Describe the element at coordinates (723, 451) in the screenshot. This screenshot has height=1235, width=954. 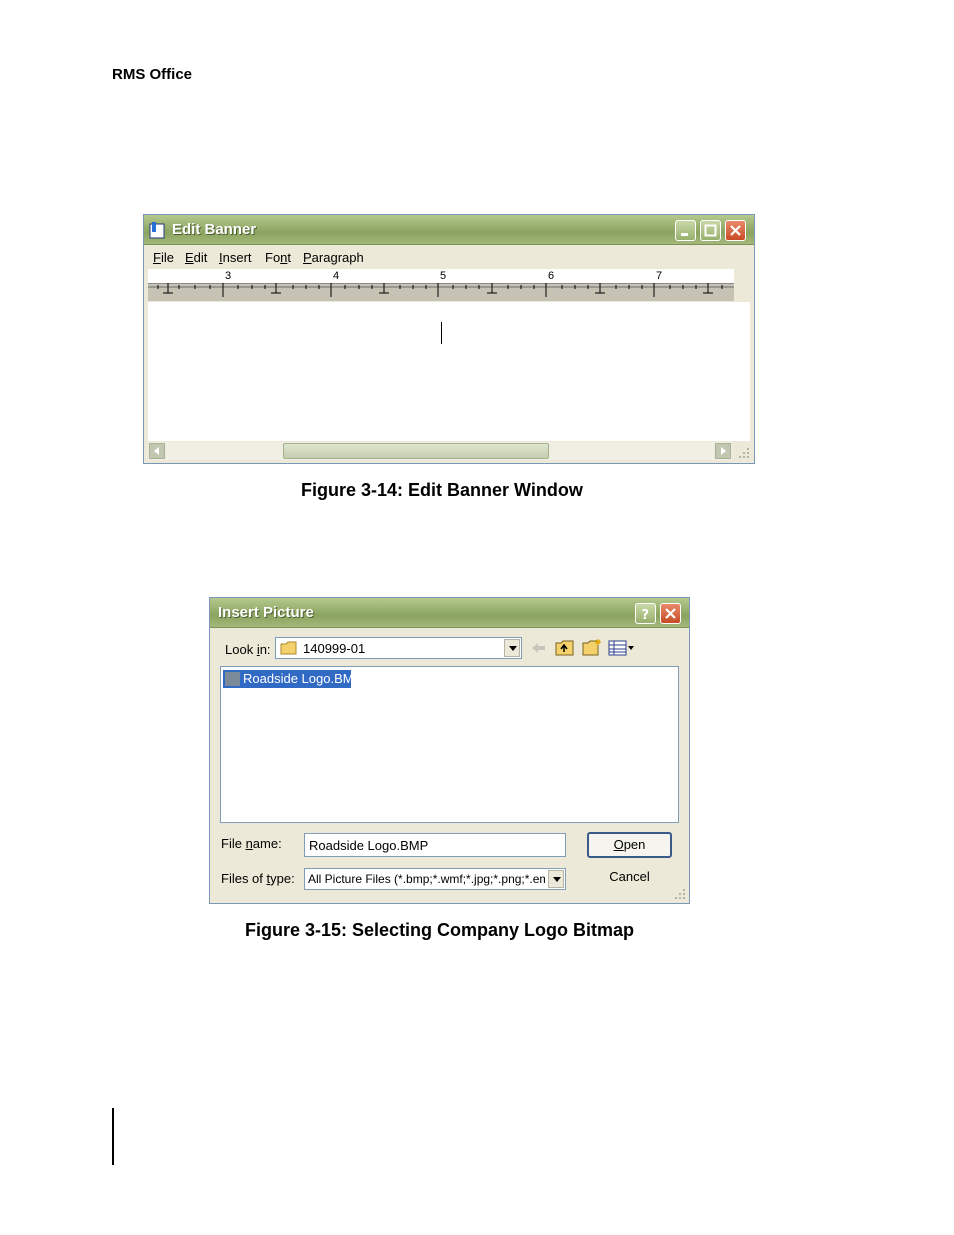
I see `scroll-right-button` at that location.